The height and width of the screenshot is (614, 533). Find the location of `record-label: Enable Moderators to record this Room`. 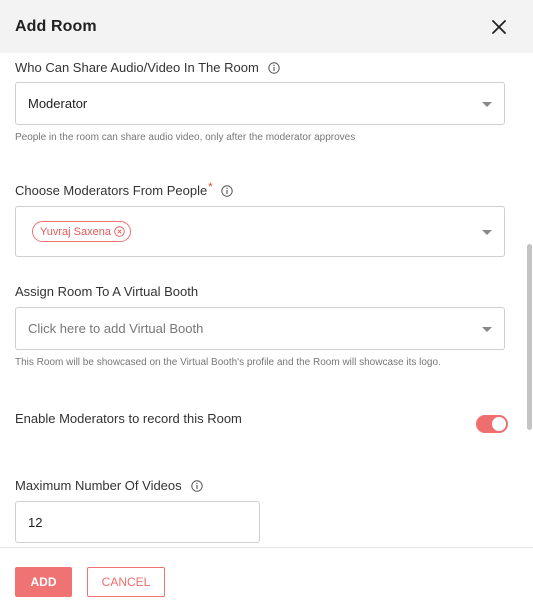

record-label: Enable Moderators to record this Room is located at coordinates (128, 418).